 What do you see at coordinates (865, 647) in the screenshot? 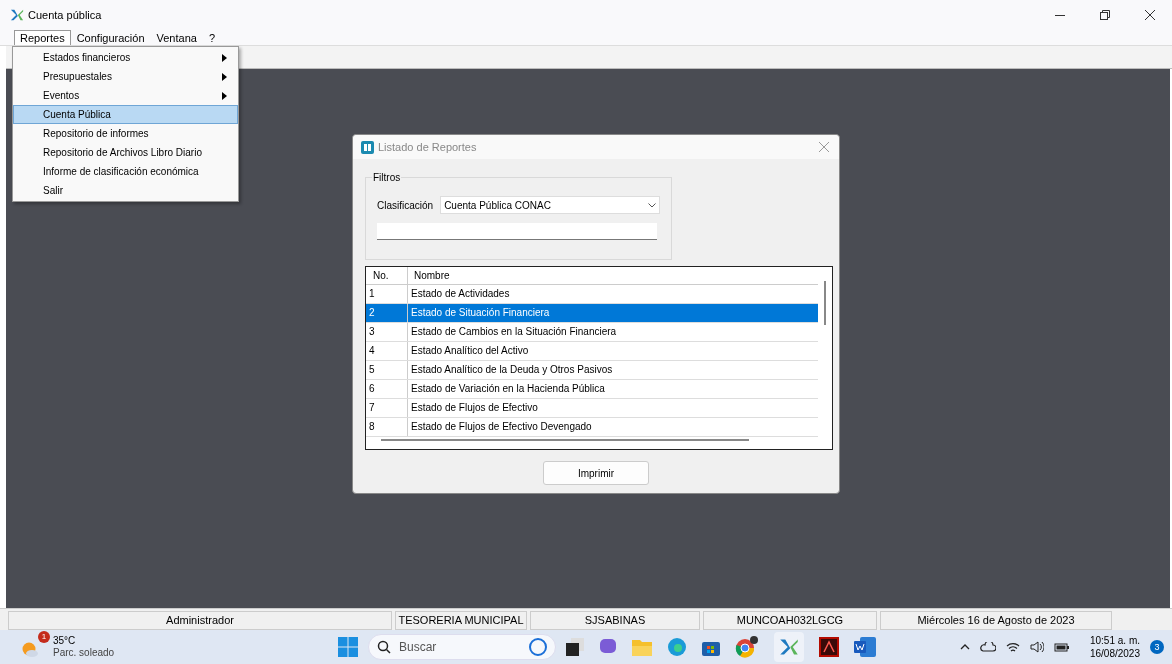
I see `document-icon` at bounding box center [865, 647].